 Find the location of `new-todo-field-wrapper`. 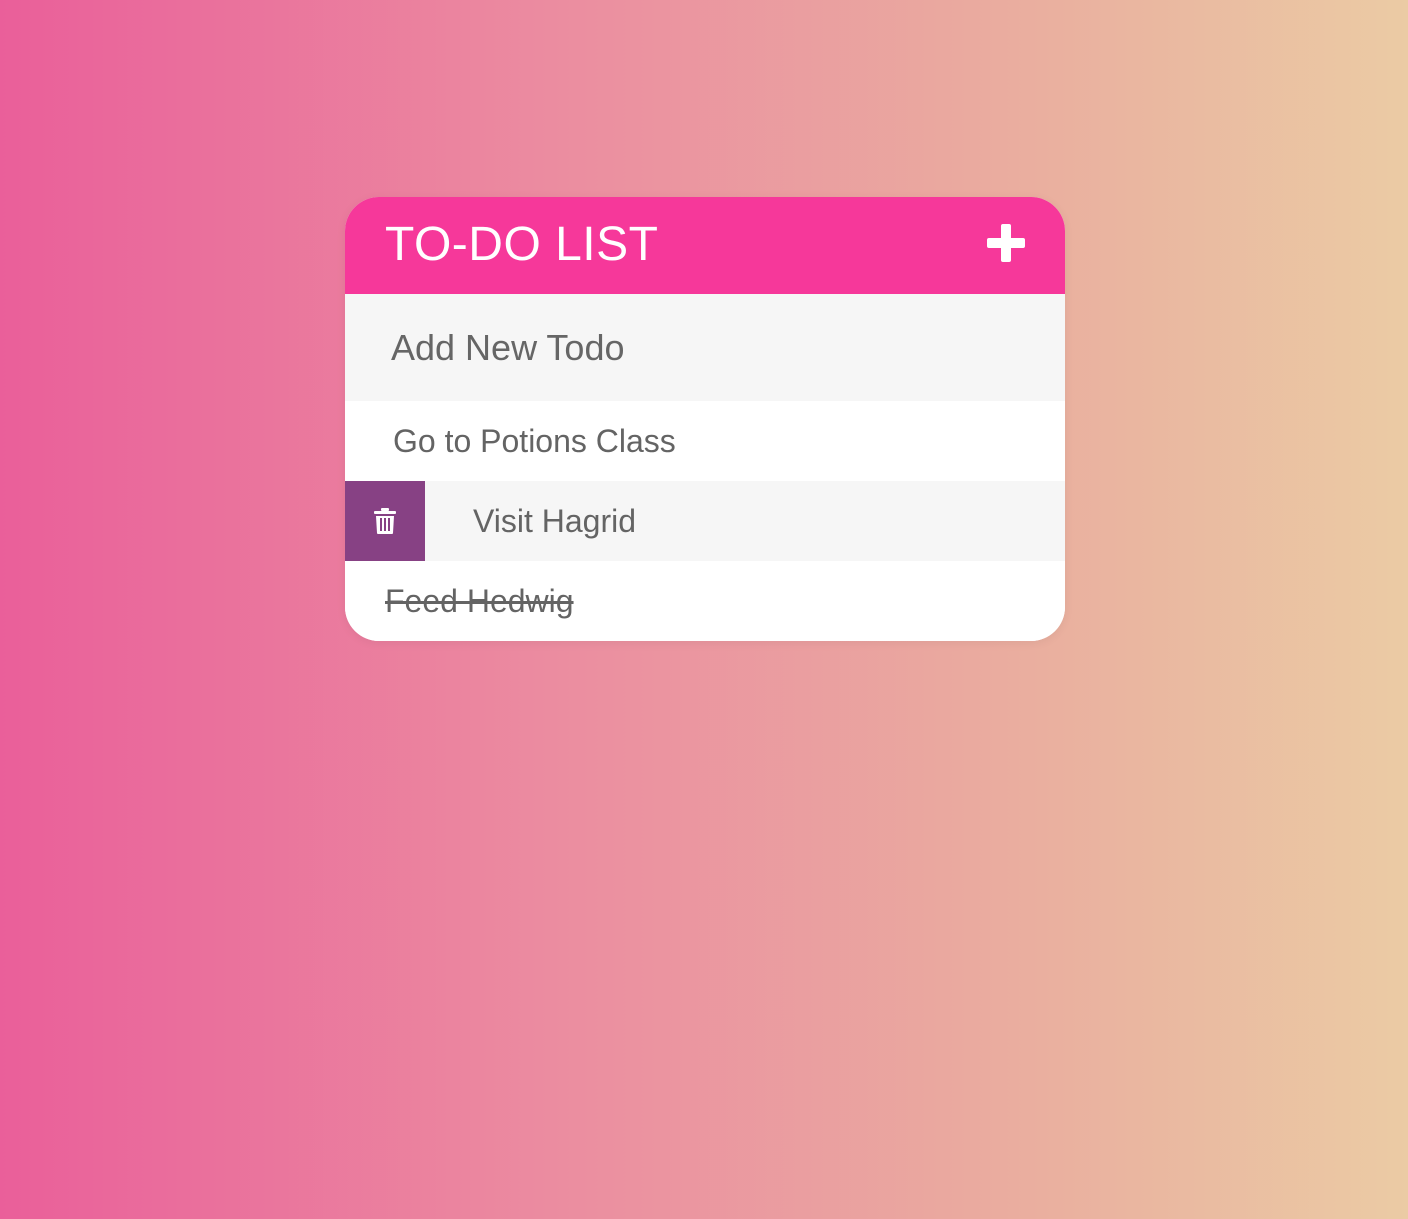

new-todo-field-wrapper is located at coordinates (705, 347).